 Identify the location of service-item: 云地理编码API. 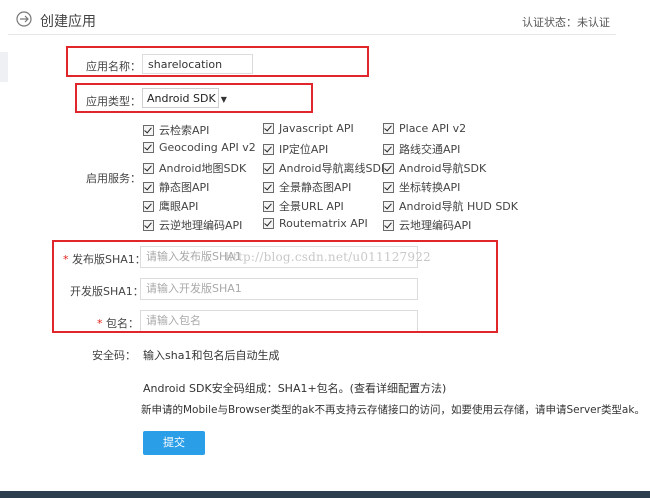
(427, 224).